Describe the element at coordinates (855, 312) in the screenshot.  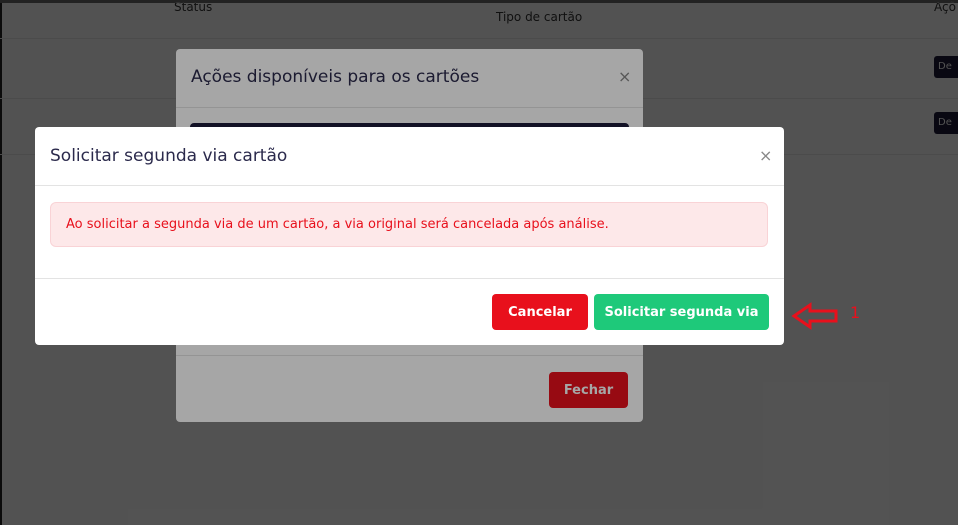
I see `annotation-number: 1` at that location.